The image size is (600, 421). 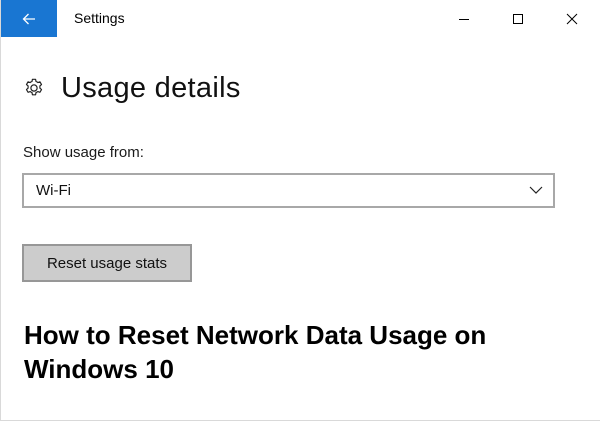 I want to click on close-button, so click(x=572, y=18).